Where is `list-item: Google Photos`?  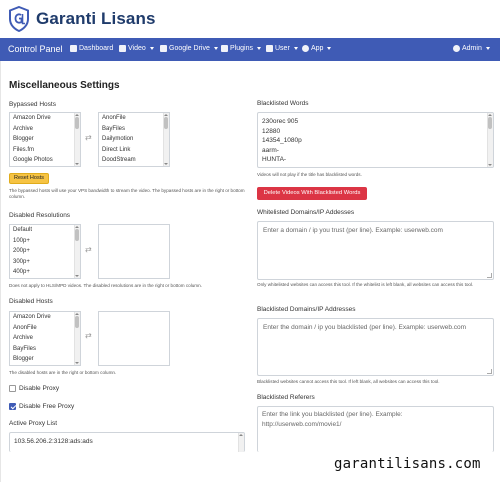
list-item: Google Photos is located at coordinates (45, 160).